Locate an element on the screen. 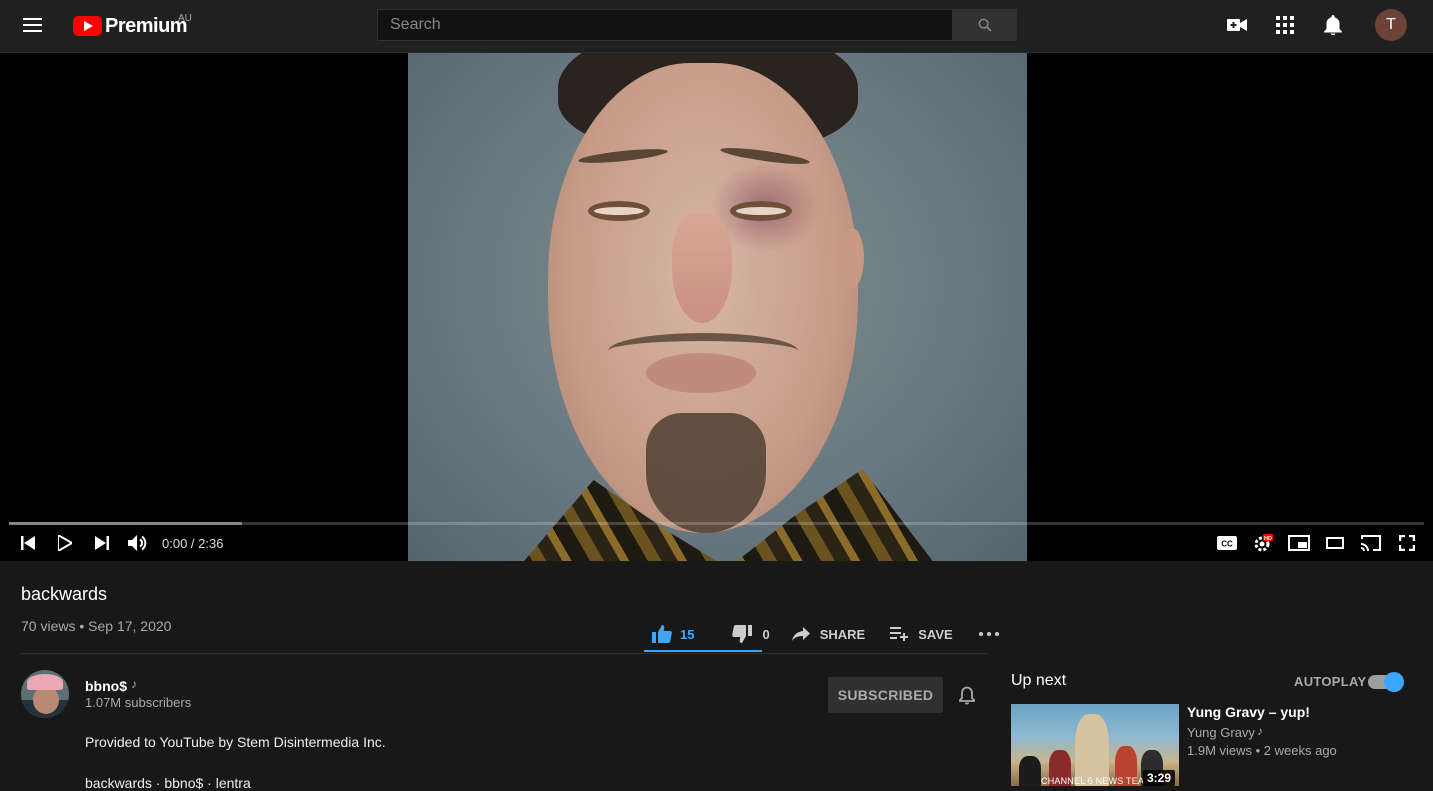  autoplay-toggle is located at coordinates (1386, 681).